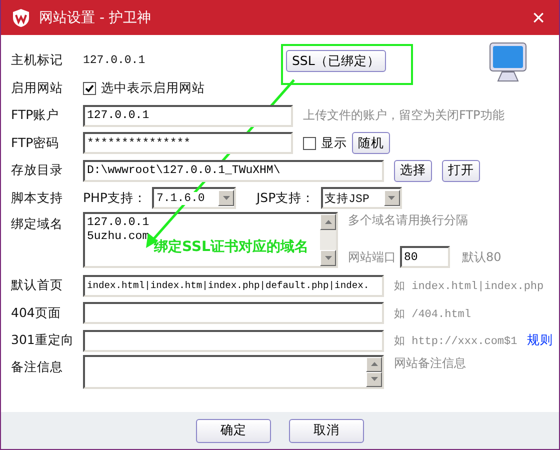  I want to click on error-page-field, so click(233, 313).